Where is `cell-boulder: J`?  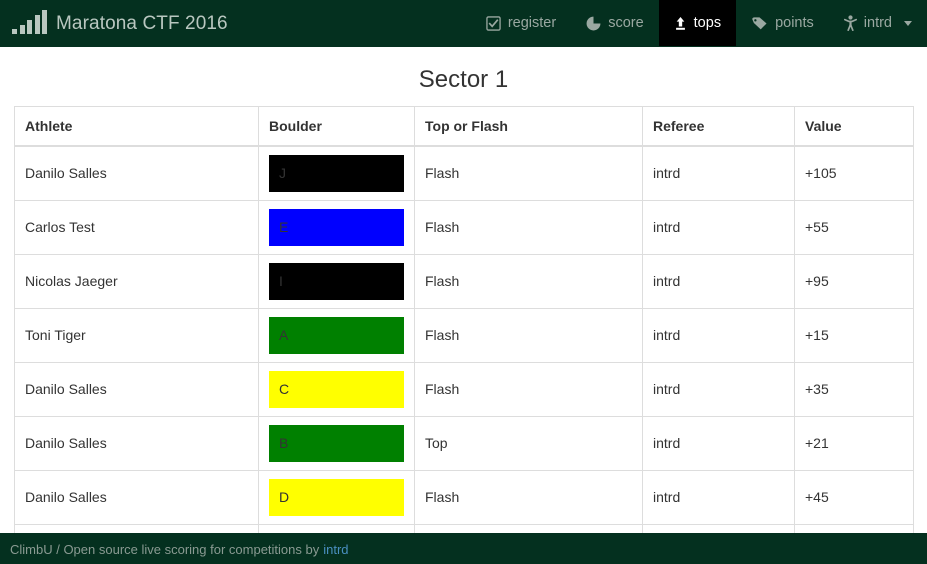
cell-boulder: J is located at coordinates (336, 173).